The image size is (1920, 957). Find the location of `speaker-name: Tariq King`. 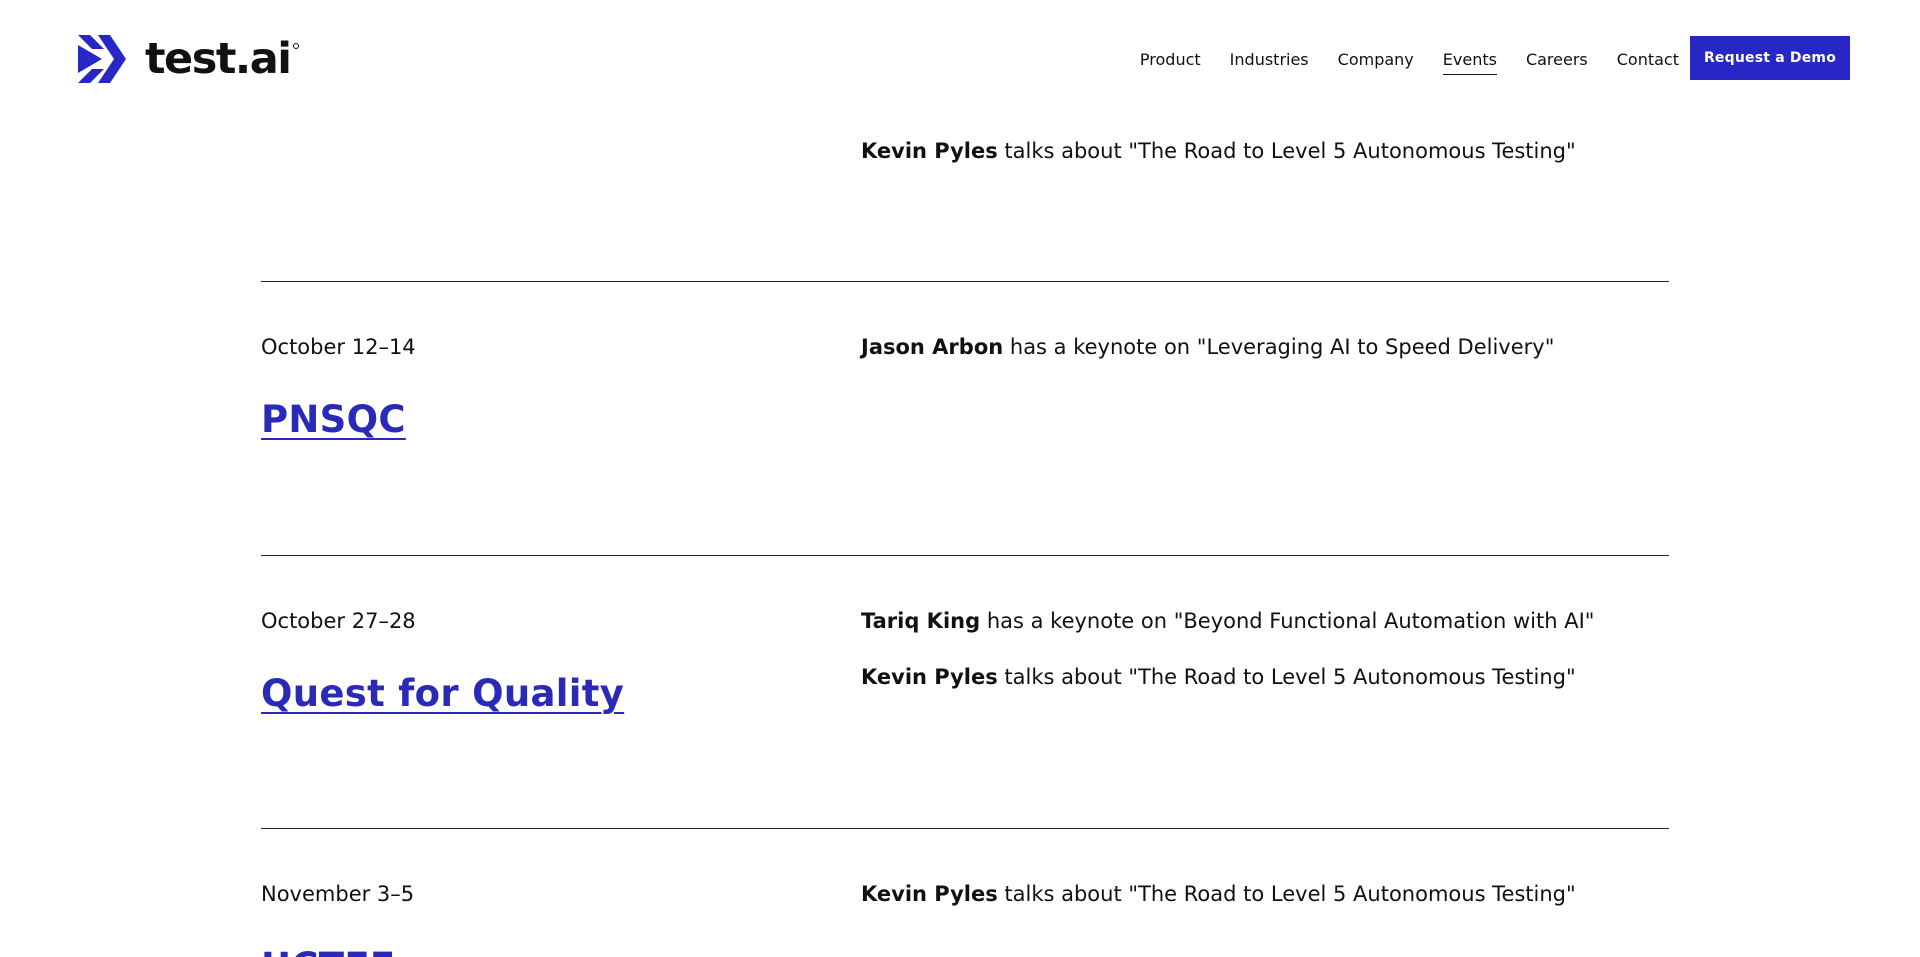

speaker-name: Tariq King is located at coordinates (921, 621).